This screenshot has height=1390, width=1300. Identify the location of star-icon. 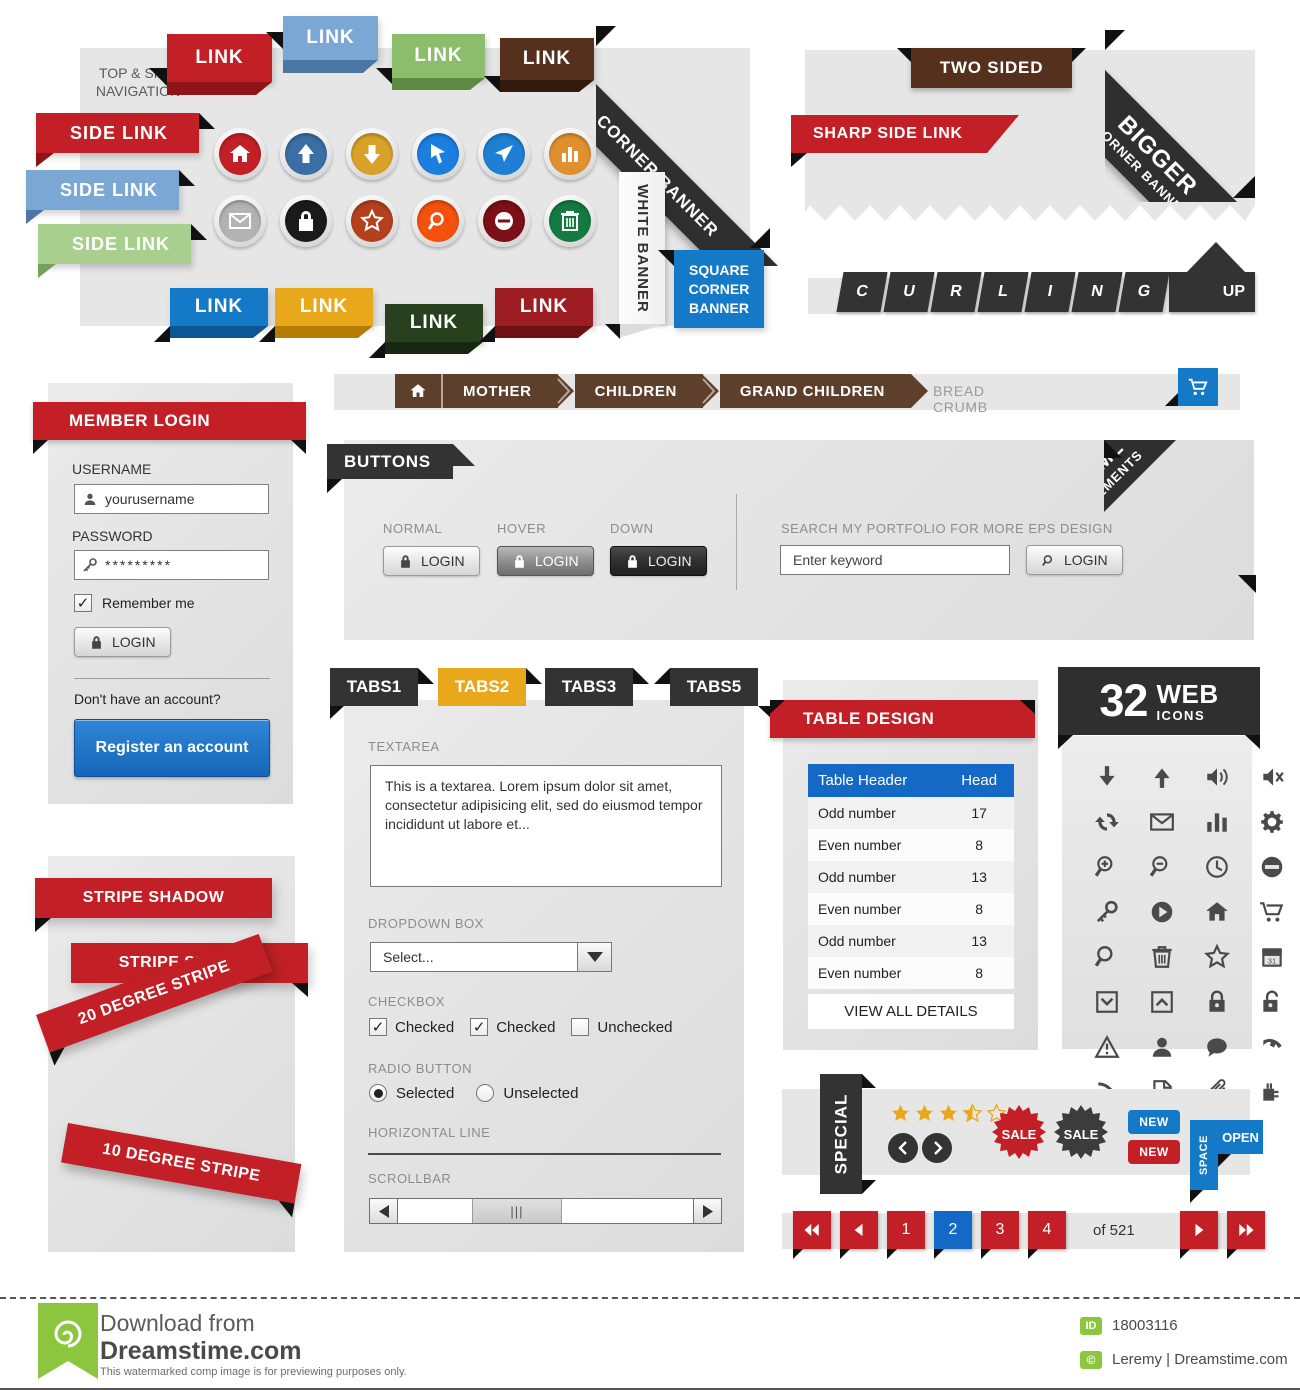
(1217, 957).